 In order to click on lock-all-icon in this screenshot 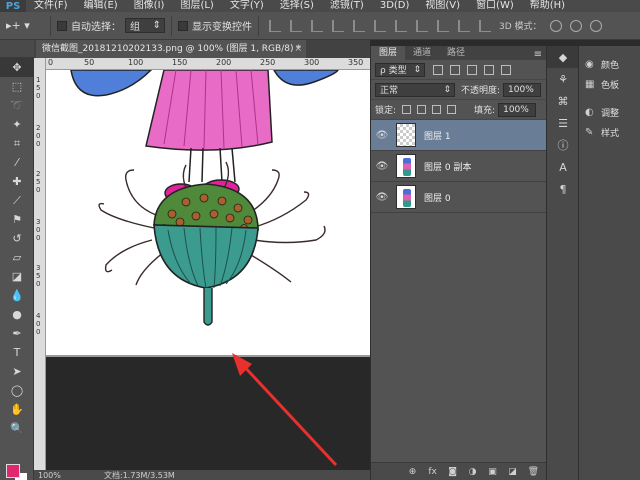, I will do `click(452, 109)`.